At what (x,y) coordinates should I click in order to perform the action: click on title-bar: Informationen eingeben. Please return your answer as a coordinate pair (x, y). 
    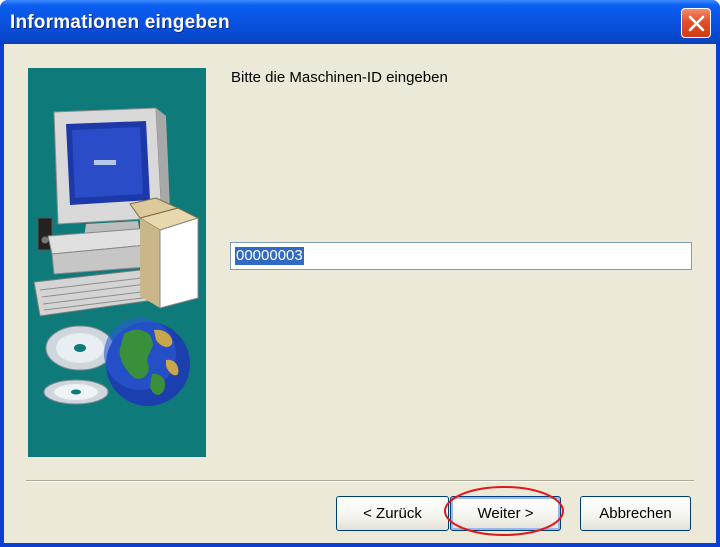
    Looking at the image, I should click on (360, 22).